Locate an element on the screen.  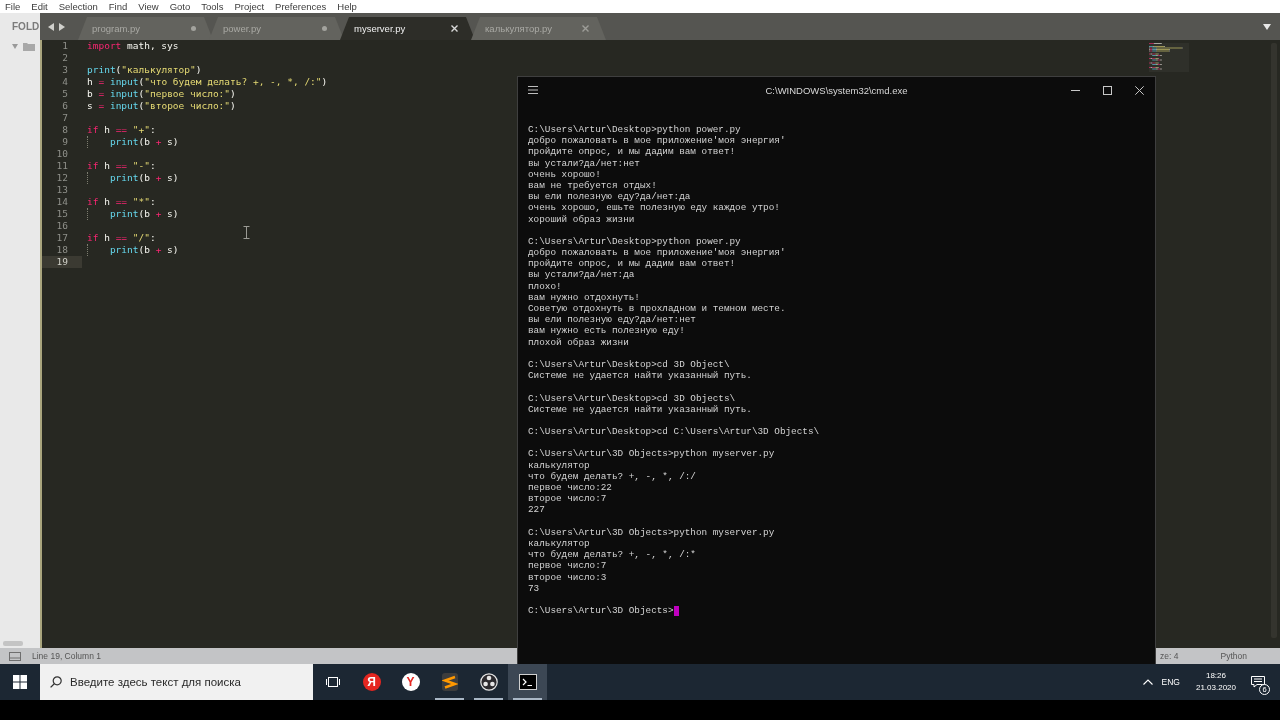
console-line: 227 is located at coordinates (536, 510).